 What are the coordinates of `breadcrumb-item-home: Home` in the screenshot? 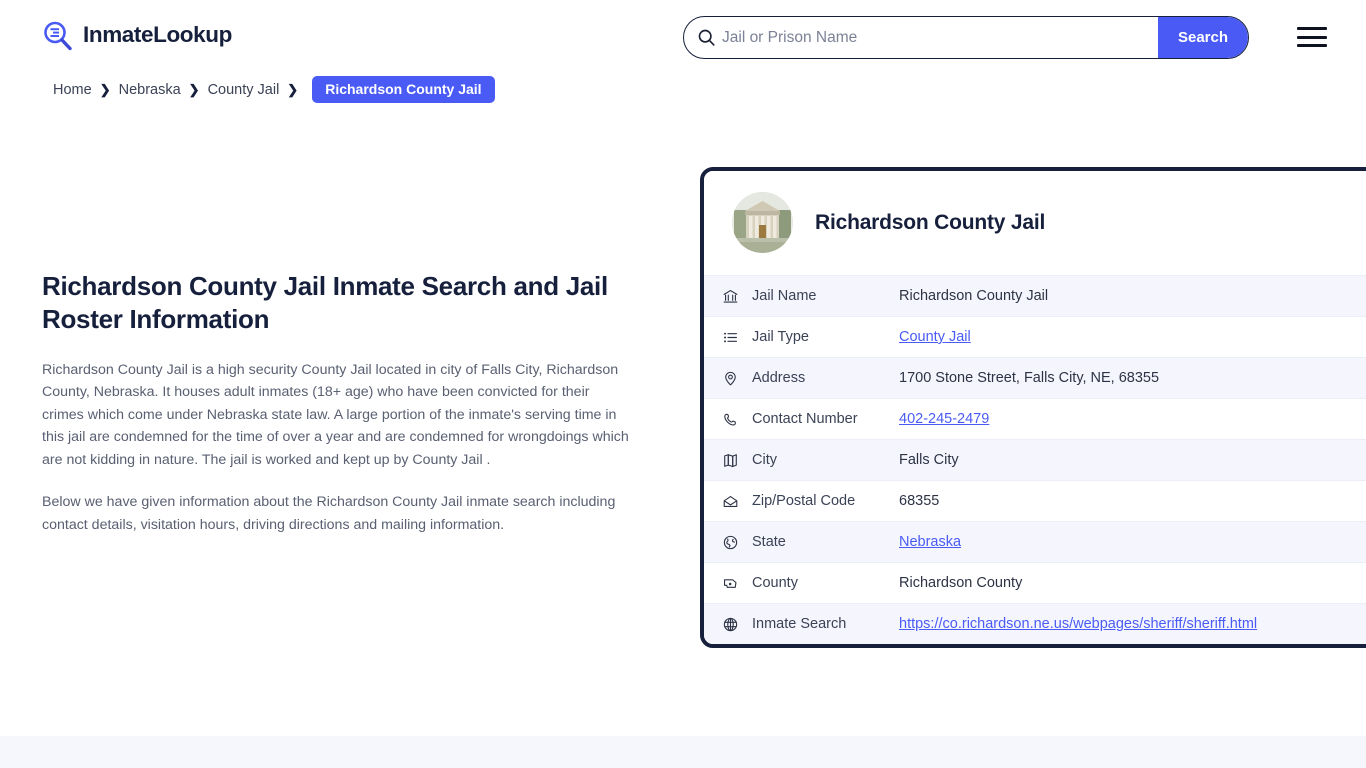 It's located at (72, 90).